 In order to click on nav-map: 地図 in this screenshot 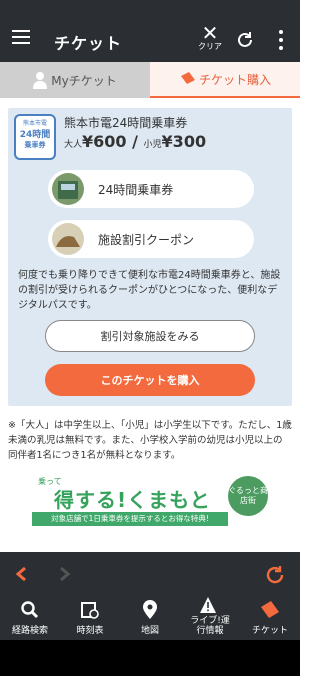, I will do `click(150, 618)`.